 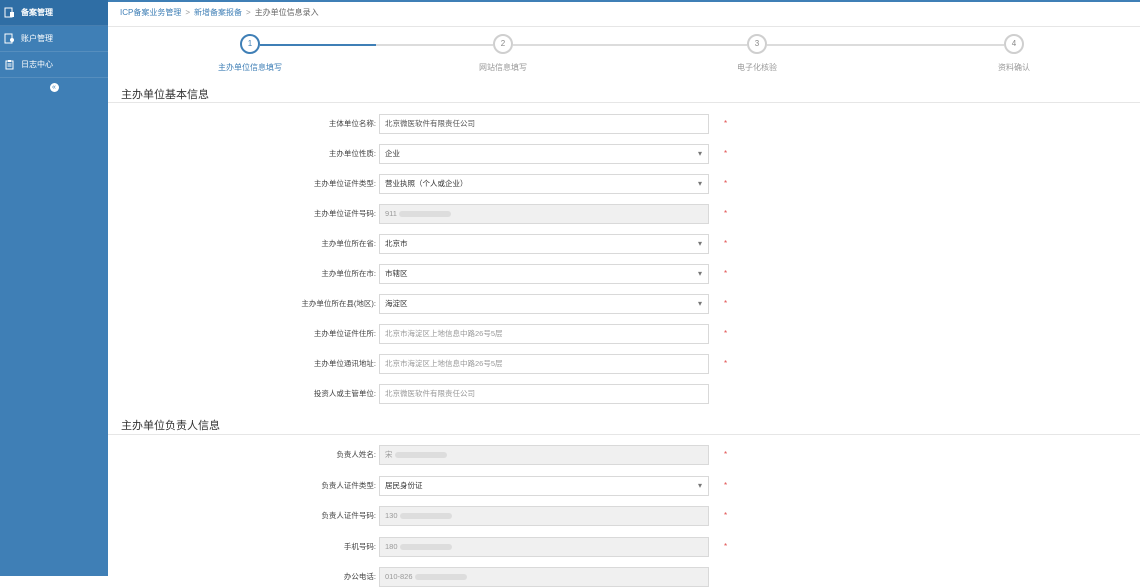 I want to click on step-1-circle: 1, so click(x=250, y=44).